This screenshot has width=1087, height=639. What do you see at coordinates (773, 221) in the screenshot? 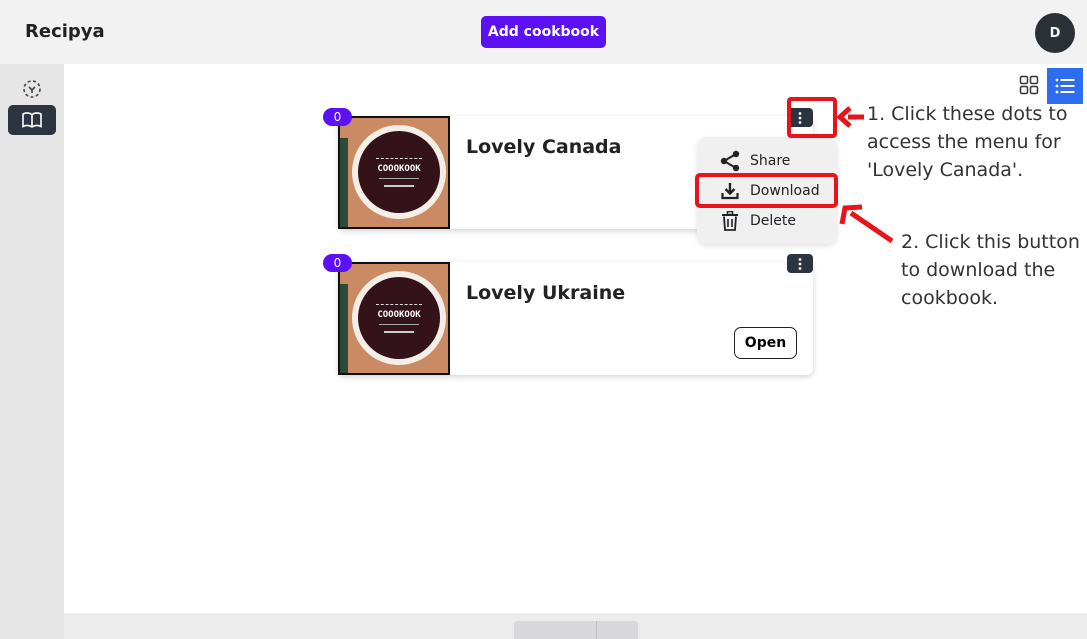
I see `menu-item-label: Delete` at bounding box center [773, 221].